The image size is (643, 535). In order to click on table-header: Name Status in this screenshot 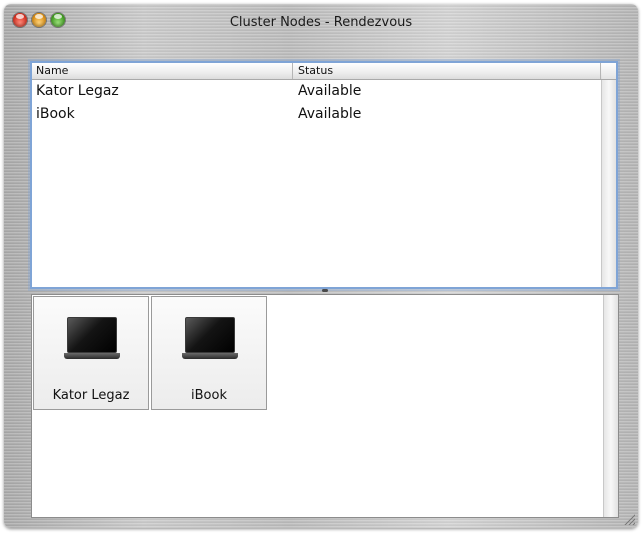, I will do `click(324, 71)`.